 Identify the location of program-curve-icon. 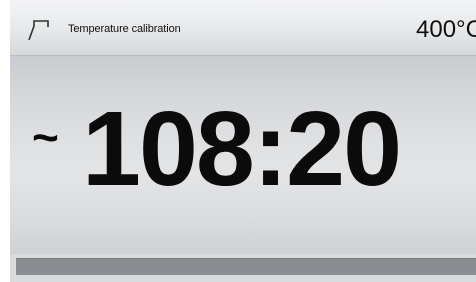
(39, 30).